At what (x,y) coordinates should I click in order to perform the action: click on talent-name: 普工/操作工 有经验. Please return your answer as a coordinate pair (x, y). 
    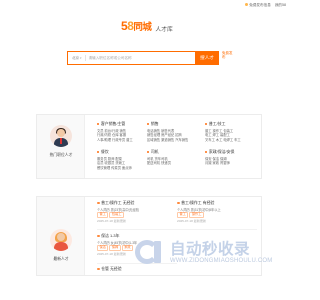
    Looking at the image, I should click on (198, 202).